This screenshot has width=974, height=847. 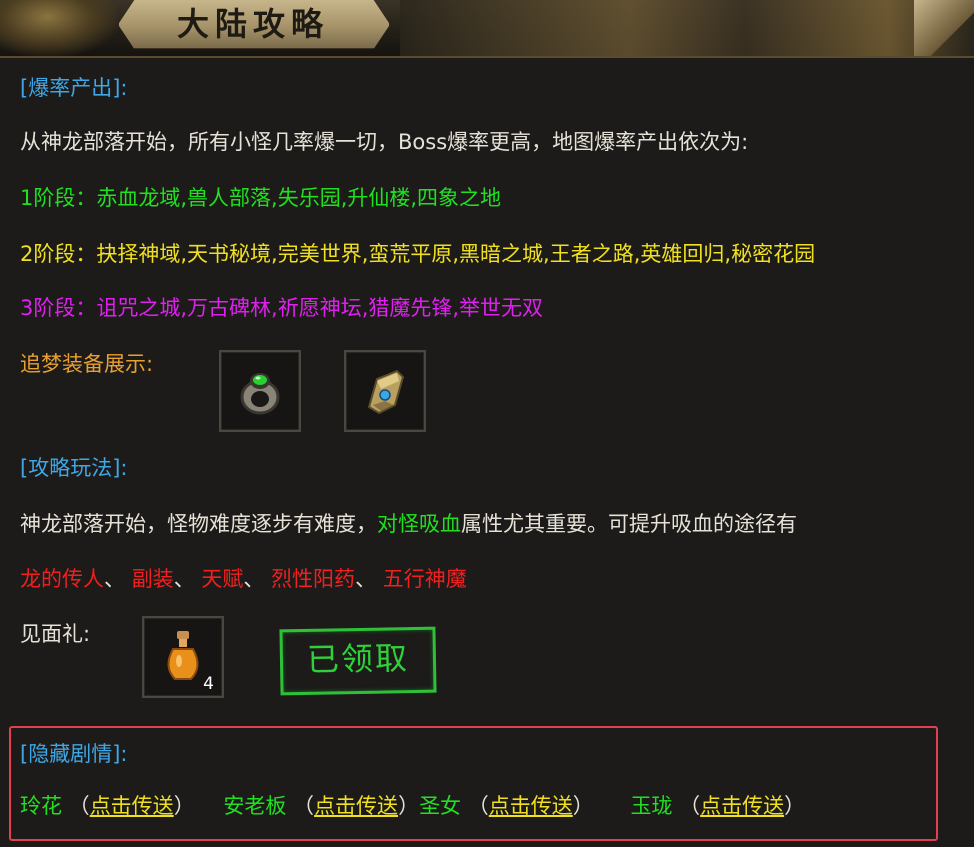 I want to click on corner-ornament, so click(x=944, y=28).